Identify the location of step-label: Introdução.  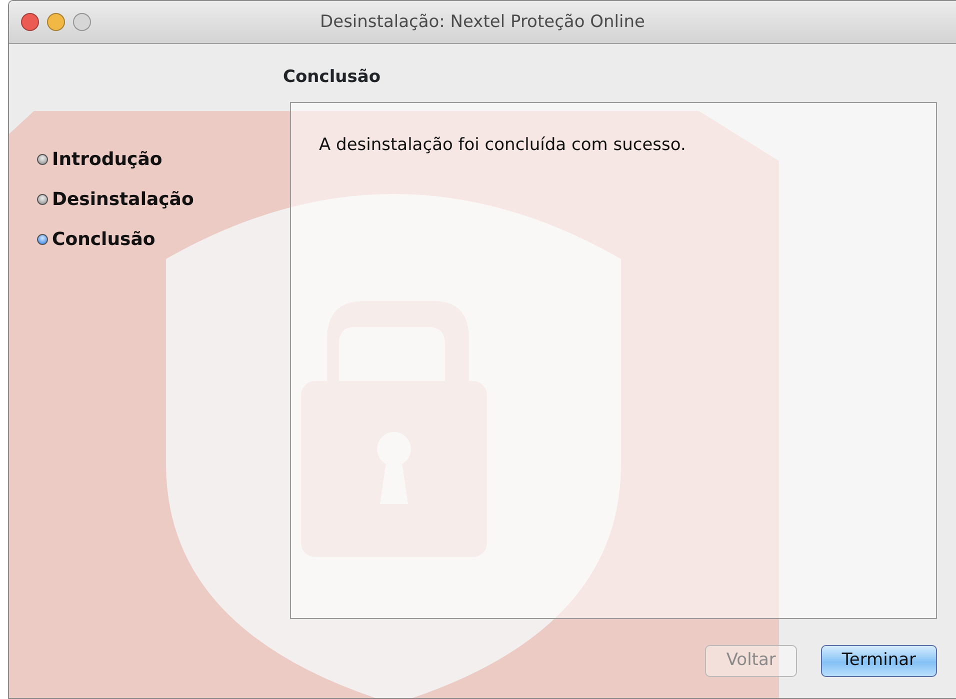
(107, 160).